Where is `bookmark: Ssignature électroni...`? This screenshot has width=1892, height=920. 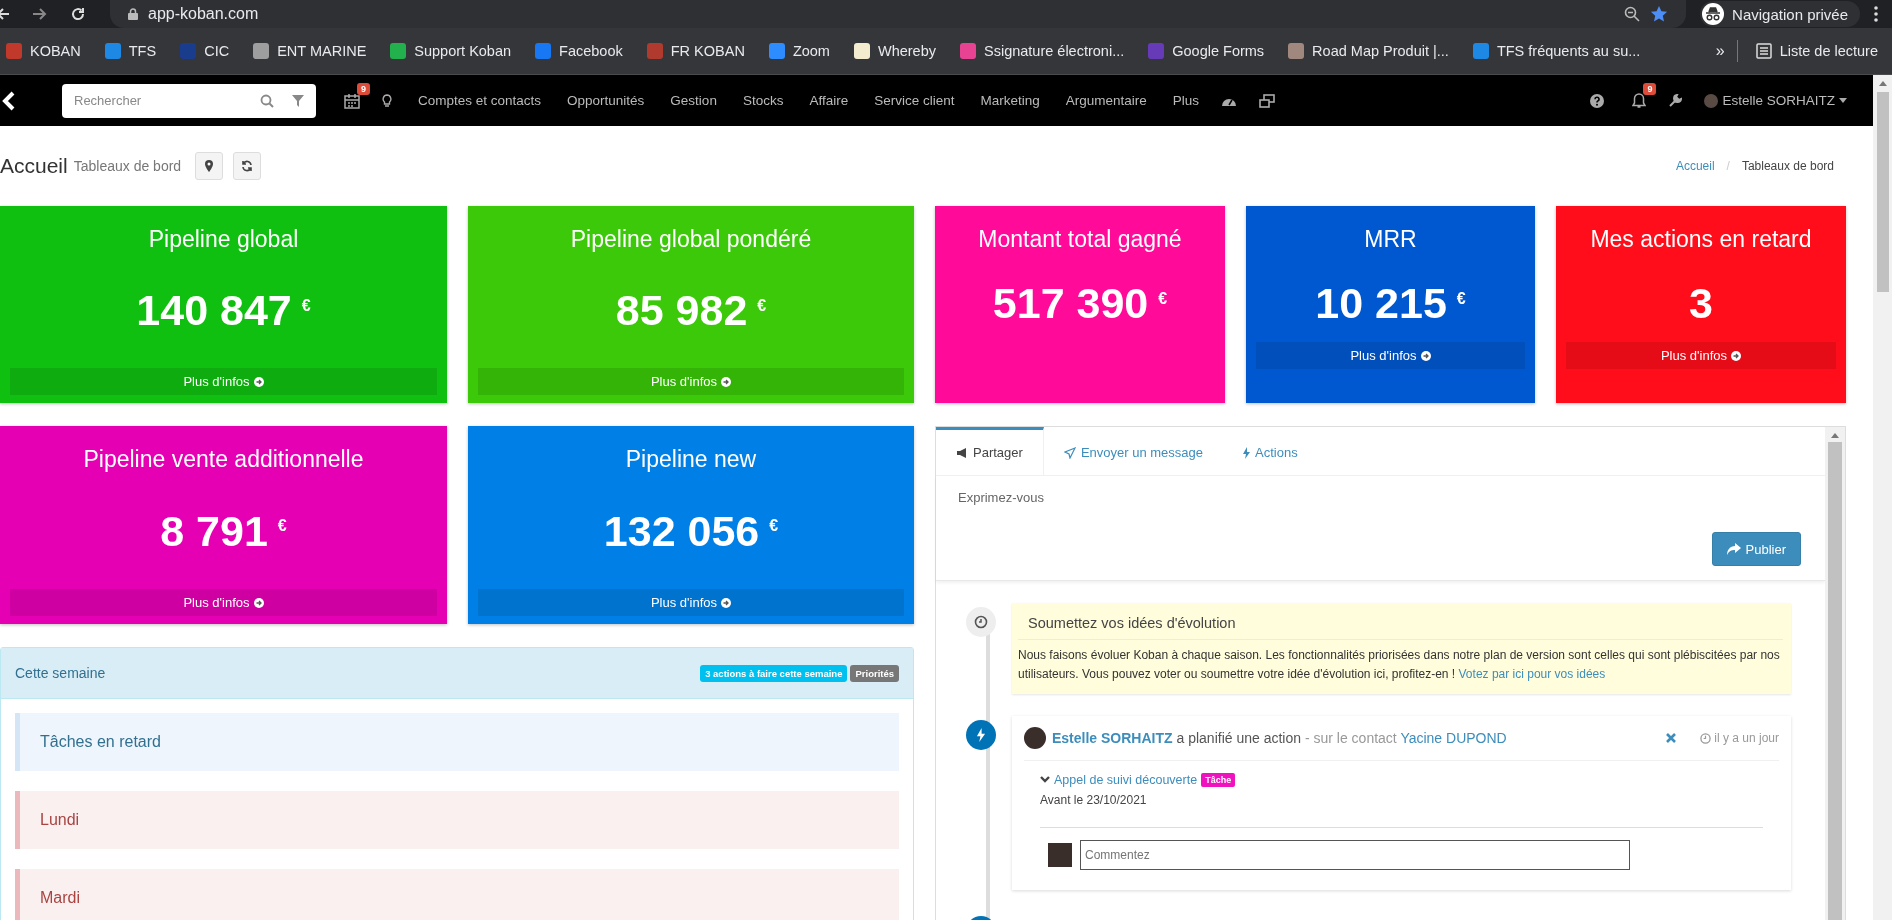
bookmark: Ssignature électroni... is located at coordinates (1042, 51).